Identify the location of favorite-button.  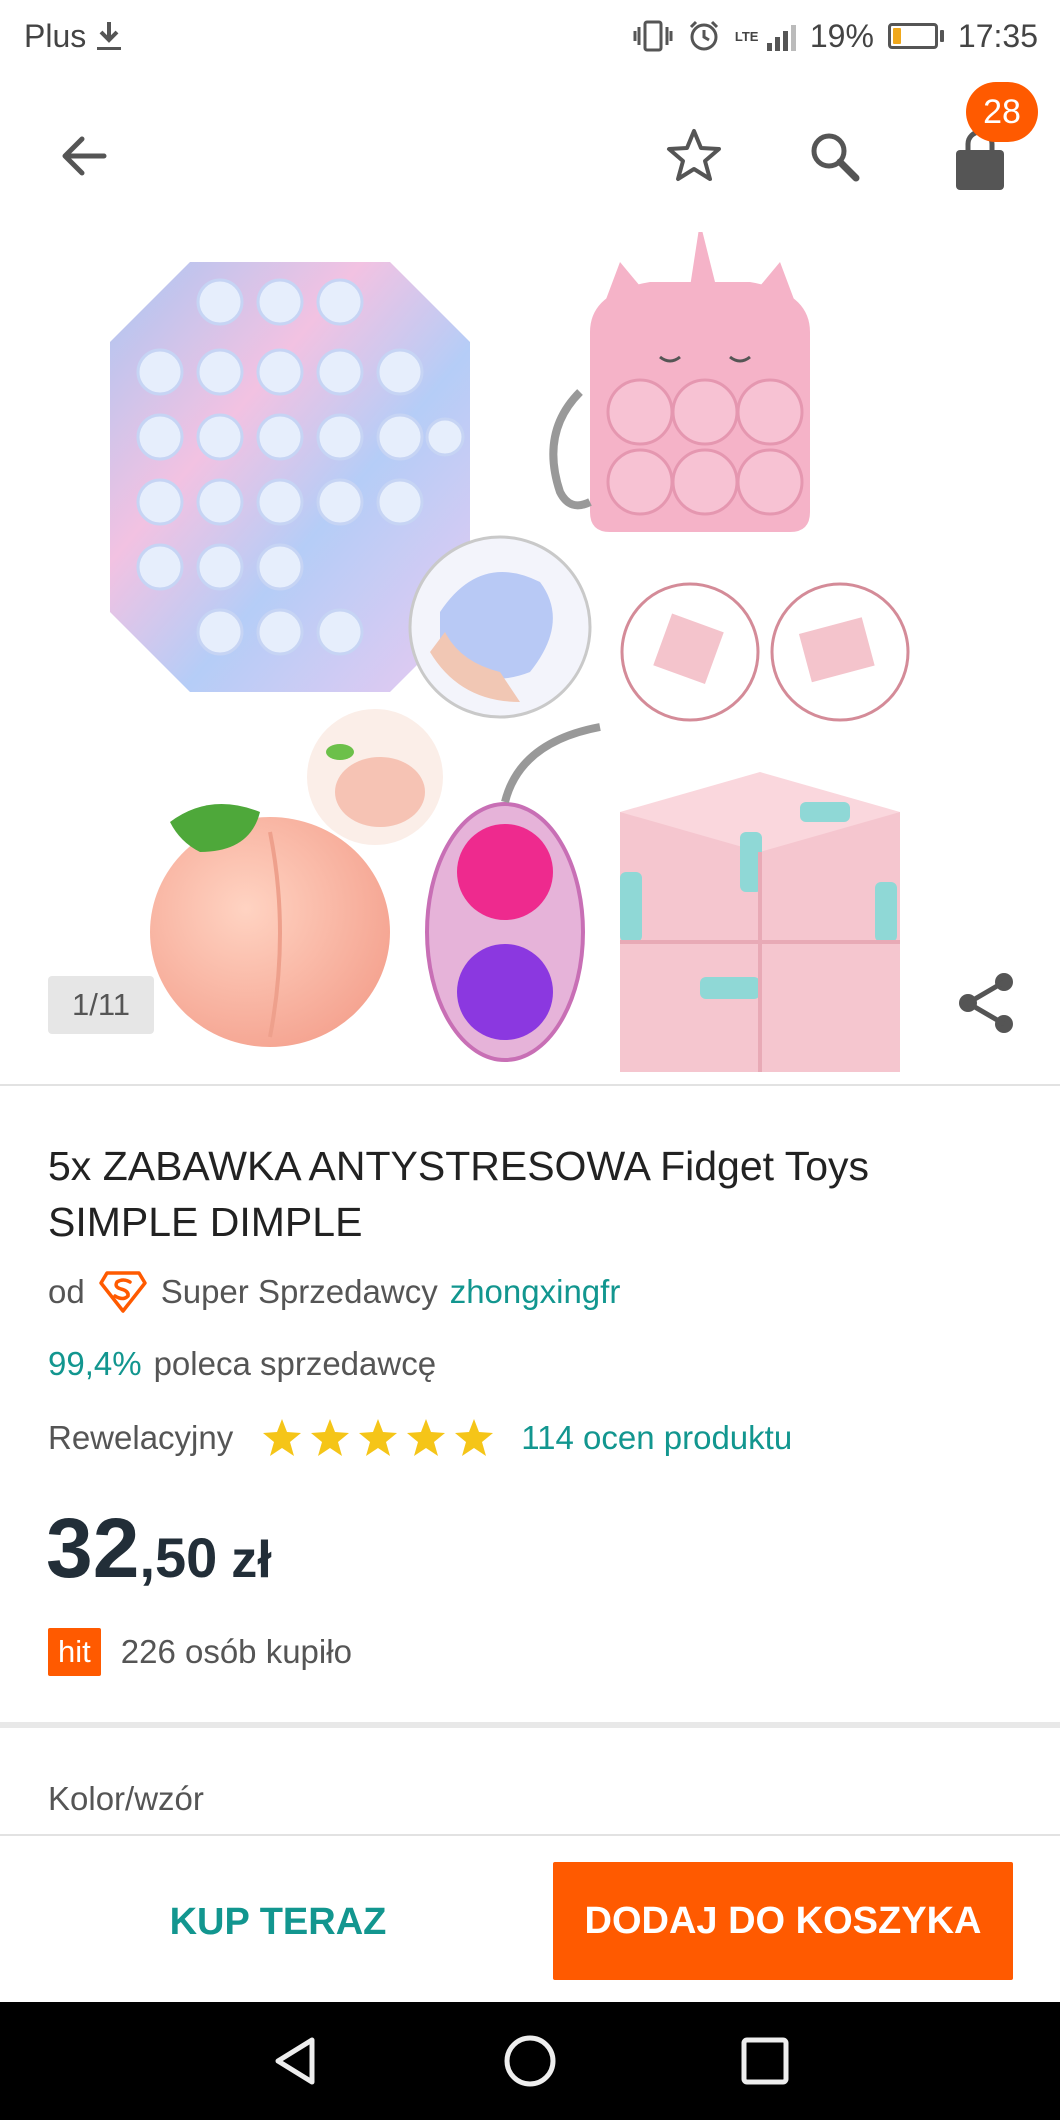
(694, 156).